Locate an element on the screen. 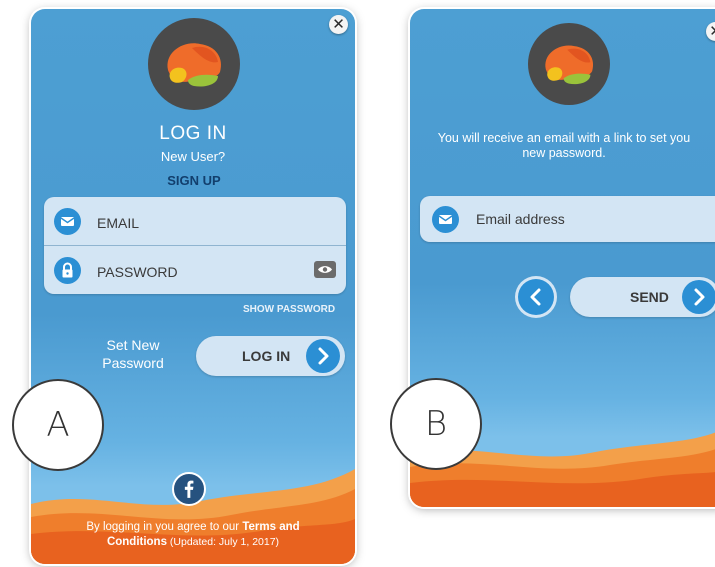 The width and height of the screenshot is (715, 567). facebook-icon is located at coordinates (189, 489).